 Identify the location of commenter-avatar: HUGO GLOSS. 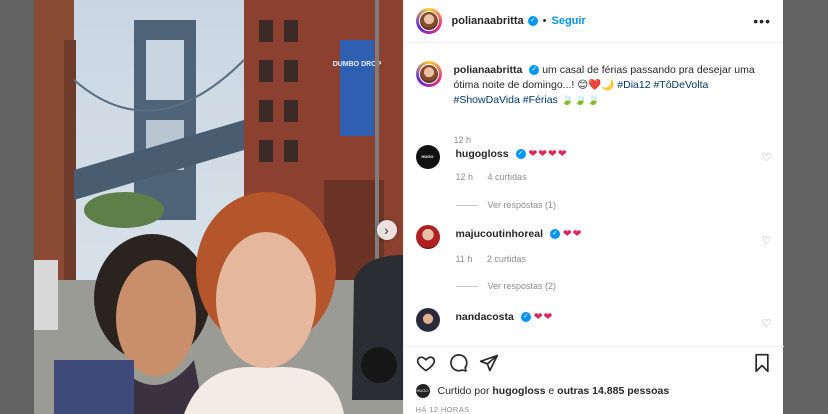
(427, 164).